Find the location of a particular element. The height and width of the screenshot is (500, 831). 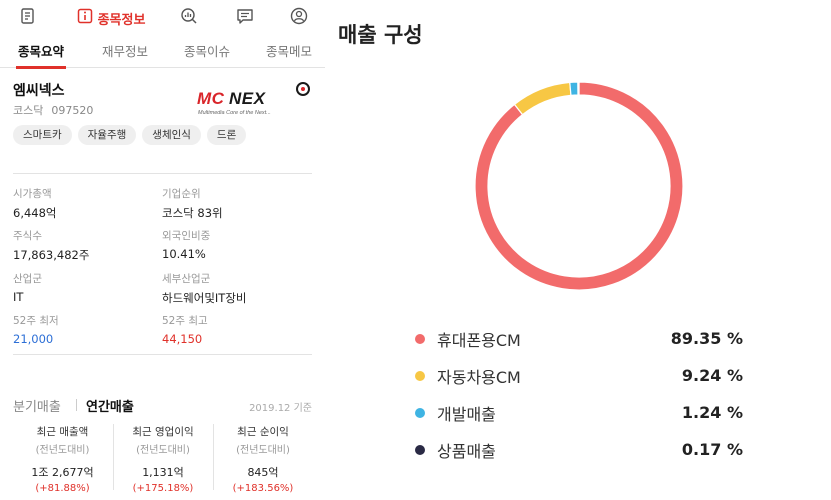

document-icon is located at coordinates (28, 18).